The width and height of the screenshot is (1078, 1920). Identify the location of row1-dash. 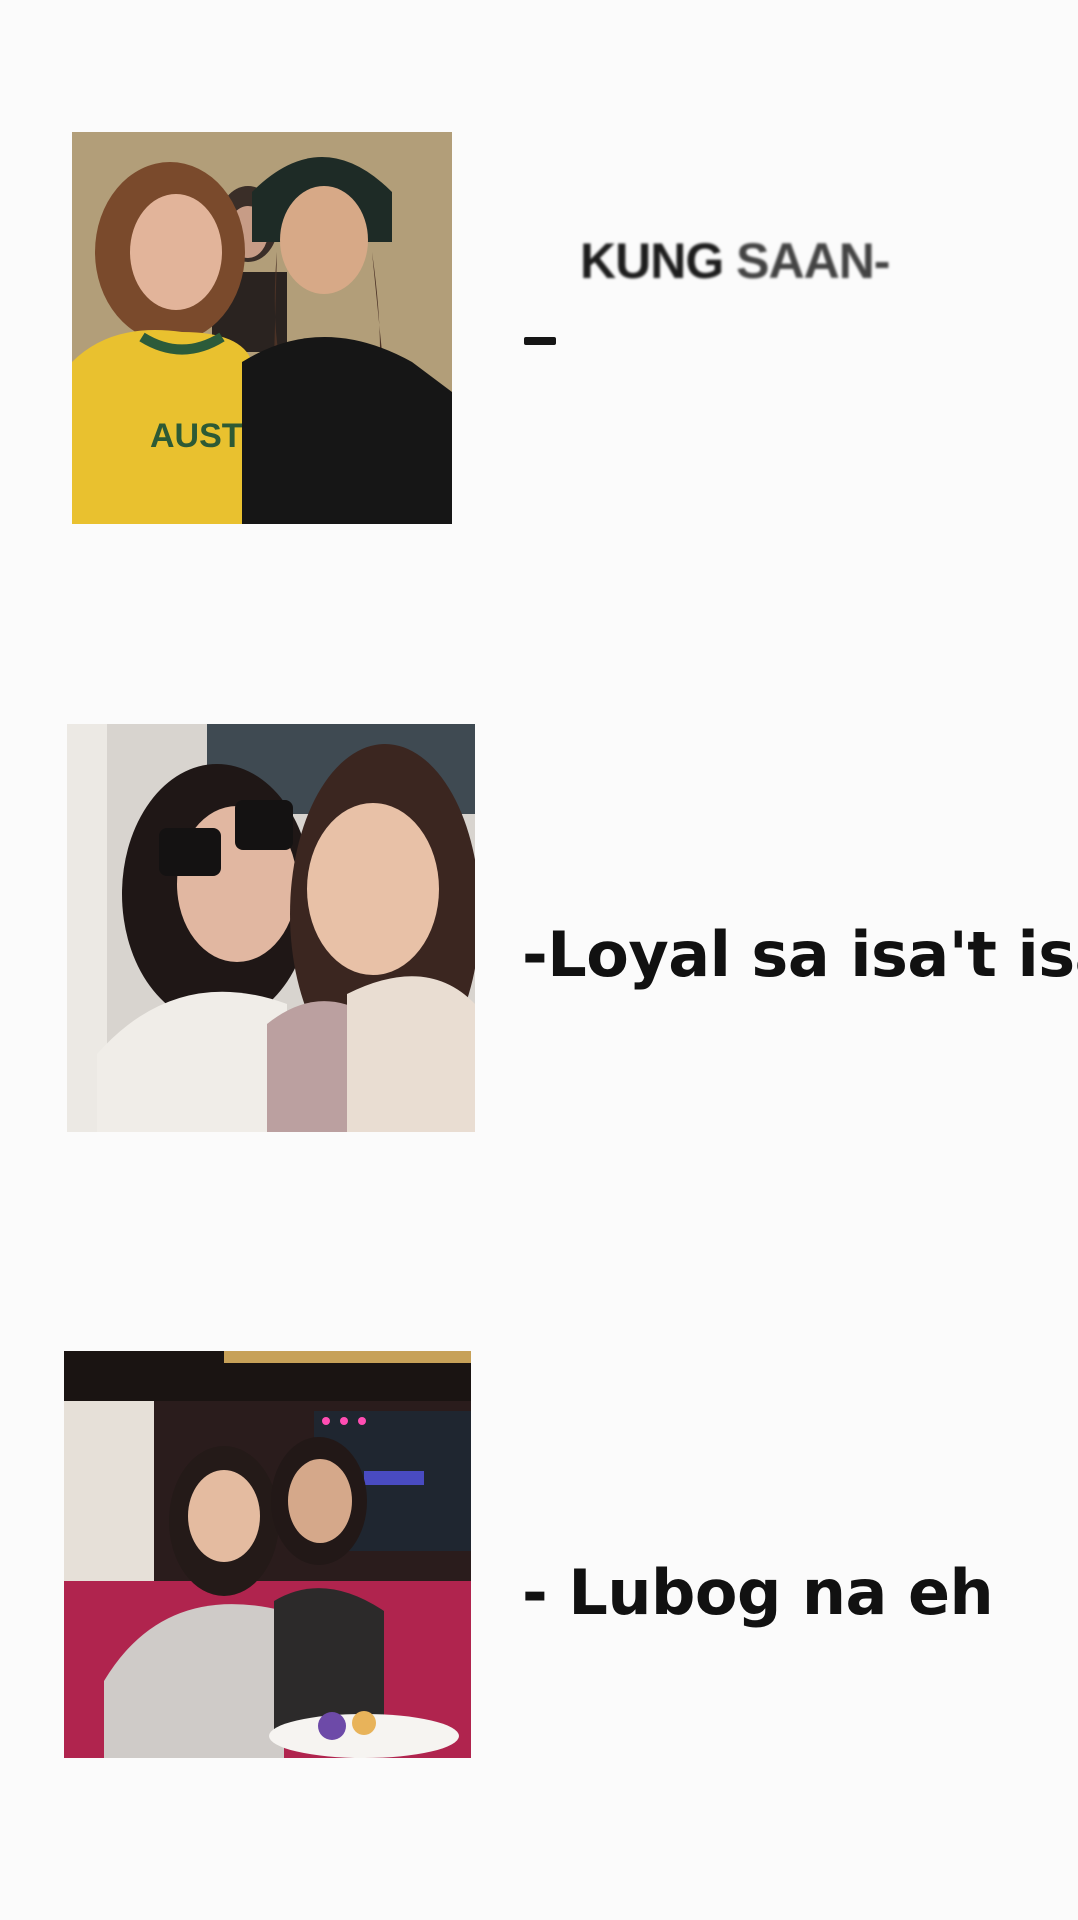
(540, 341).